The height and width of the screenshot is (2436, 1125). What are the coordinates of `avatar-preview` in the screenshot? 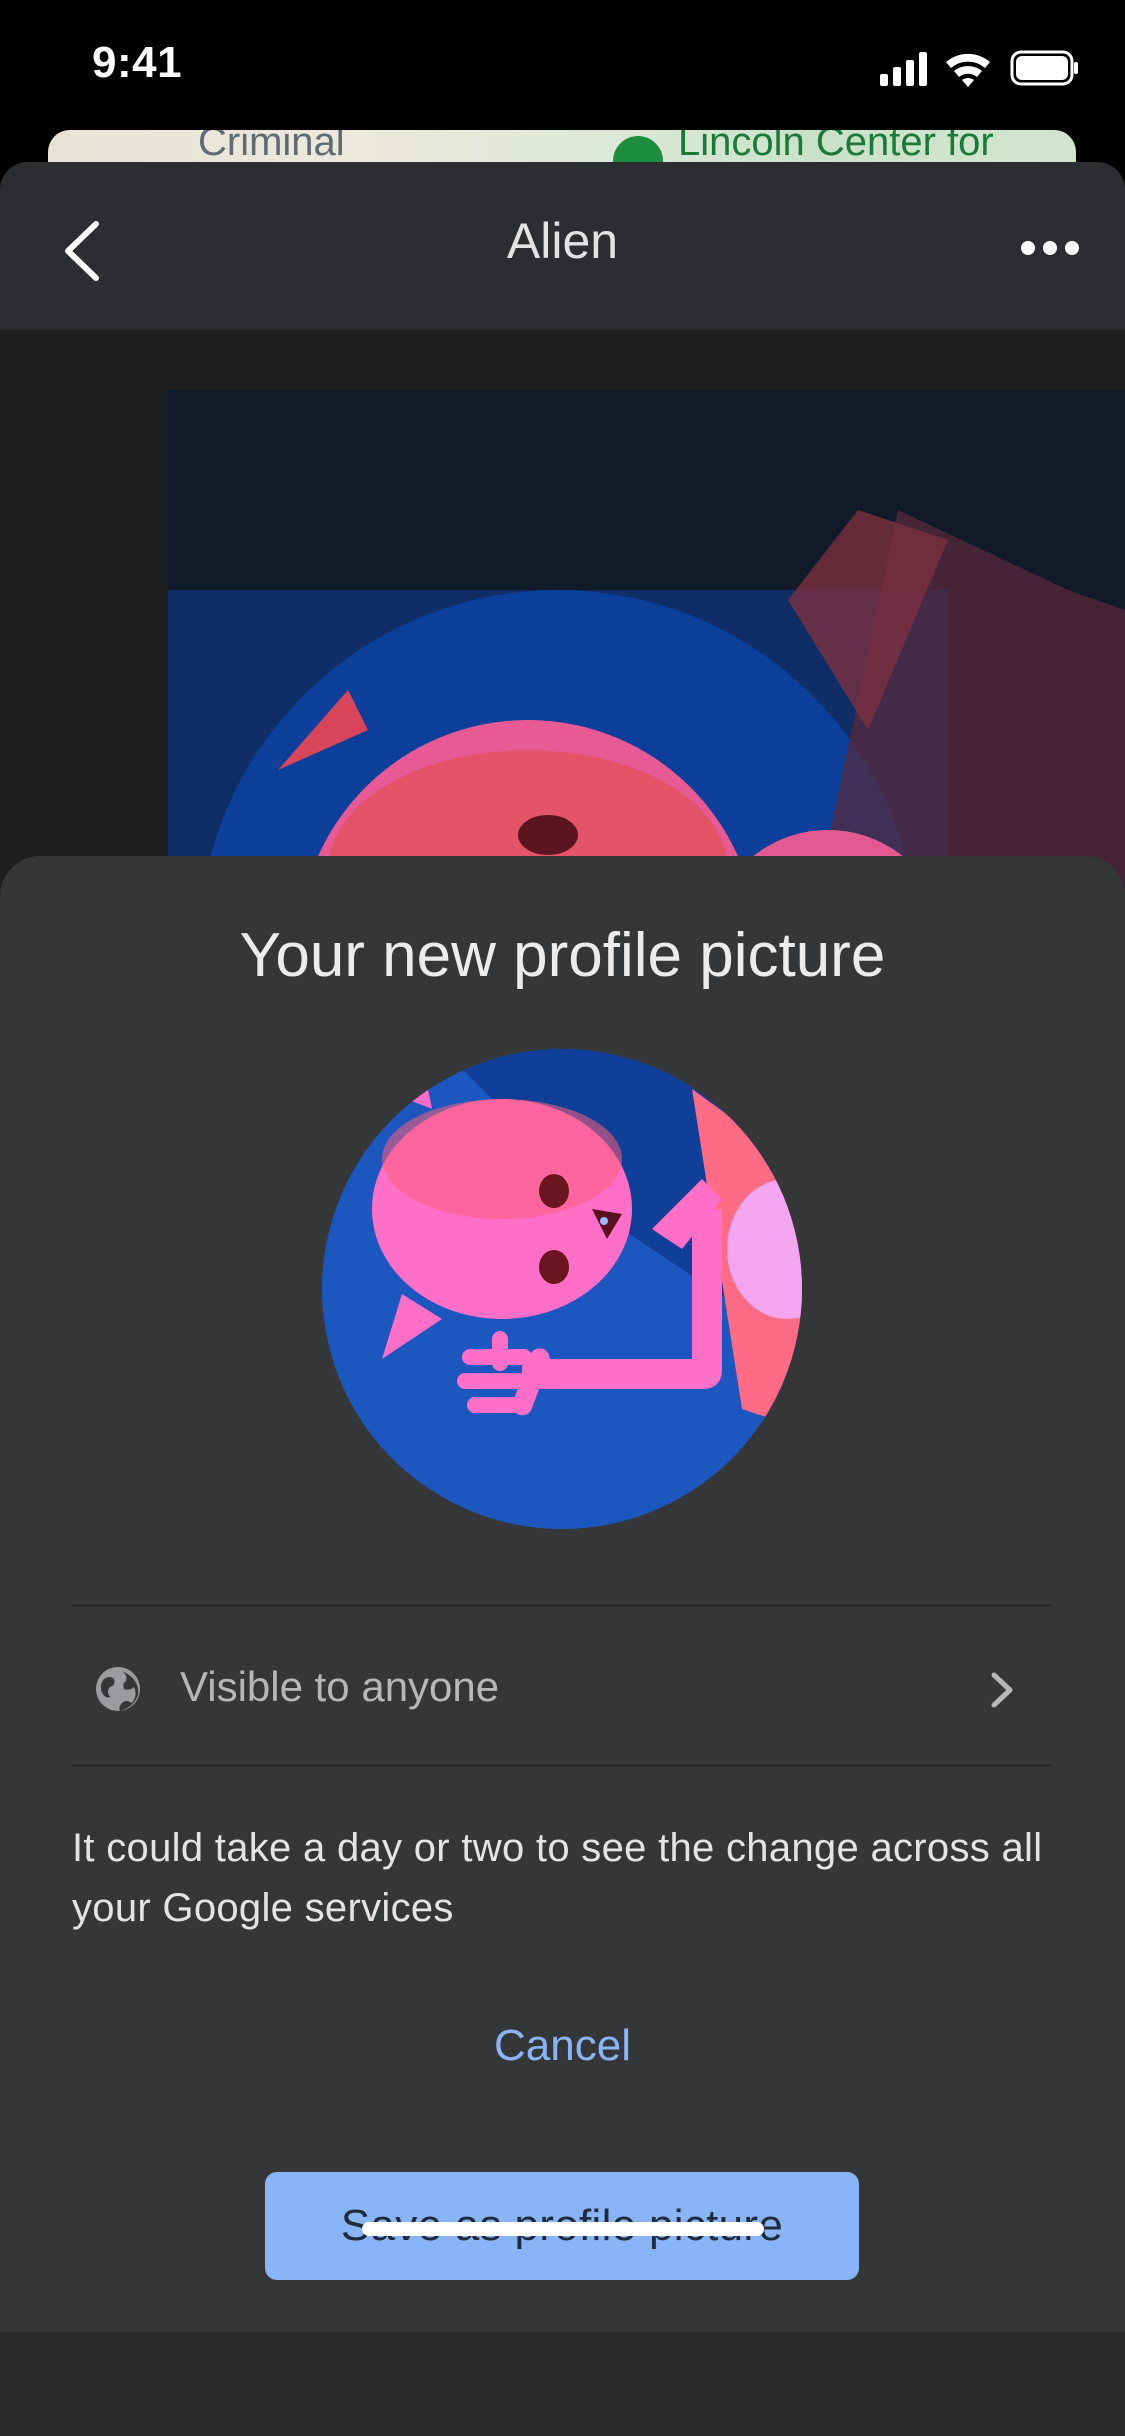 It's located at (562, 1289).